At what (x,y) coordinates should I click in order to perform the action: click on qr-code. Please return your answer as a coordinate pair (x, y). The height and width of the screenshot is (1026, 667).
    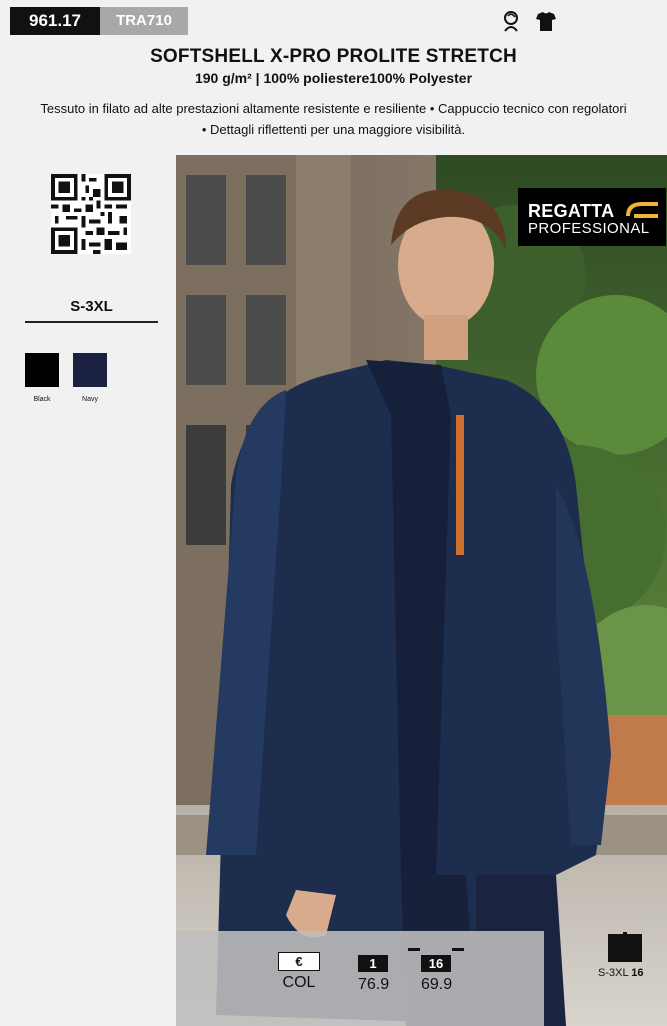
    Looking at the image, I should click on (91, 214).